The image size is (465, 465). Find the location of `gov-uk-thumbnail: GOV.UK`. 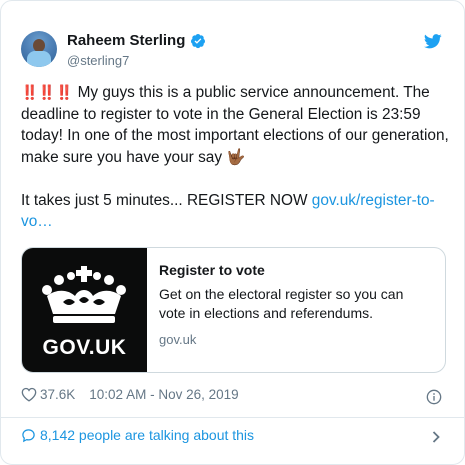

gov-uk-thumbnail: GOV.UK is located at coordinates (84, 310).